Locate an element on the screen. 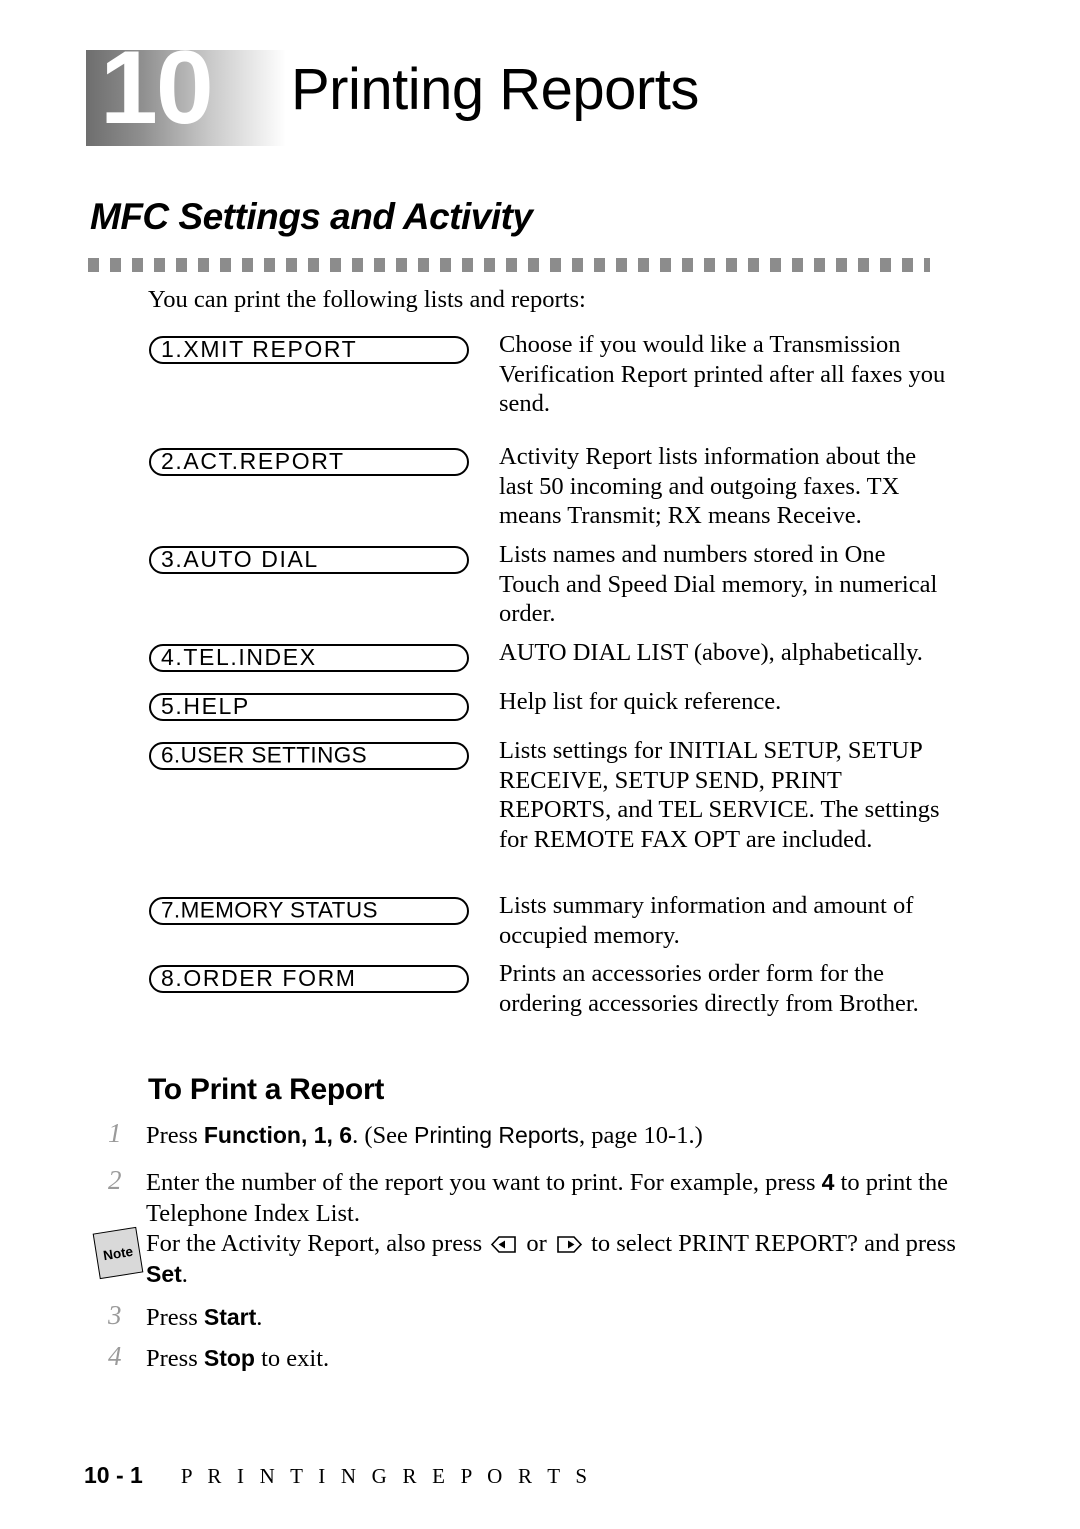 This screenshot has height=1529, width=1080. lcd-display-tel-index: 4.TEL.INDEX is located at coordinates (309, 658).